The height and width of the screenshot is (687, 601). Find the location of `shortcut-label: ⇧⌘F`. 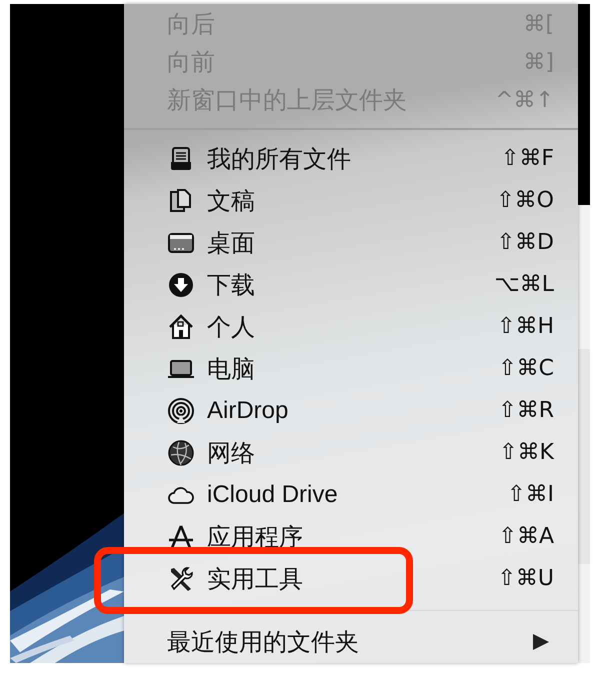

shortcut-label: ⇧⌘F is located at coordinates (527, 159).